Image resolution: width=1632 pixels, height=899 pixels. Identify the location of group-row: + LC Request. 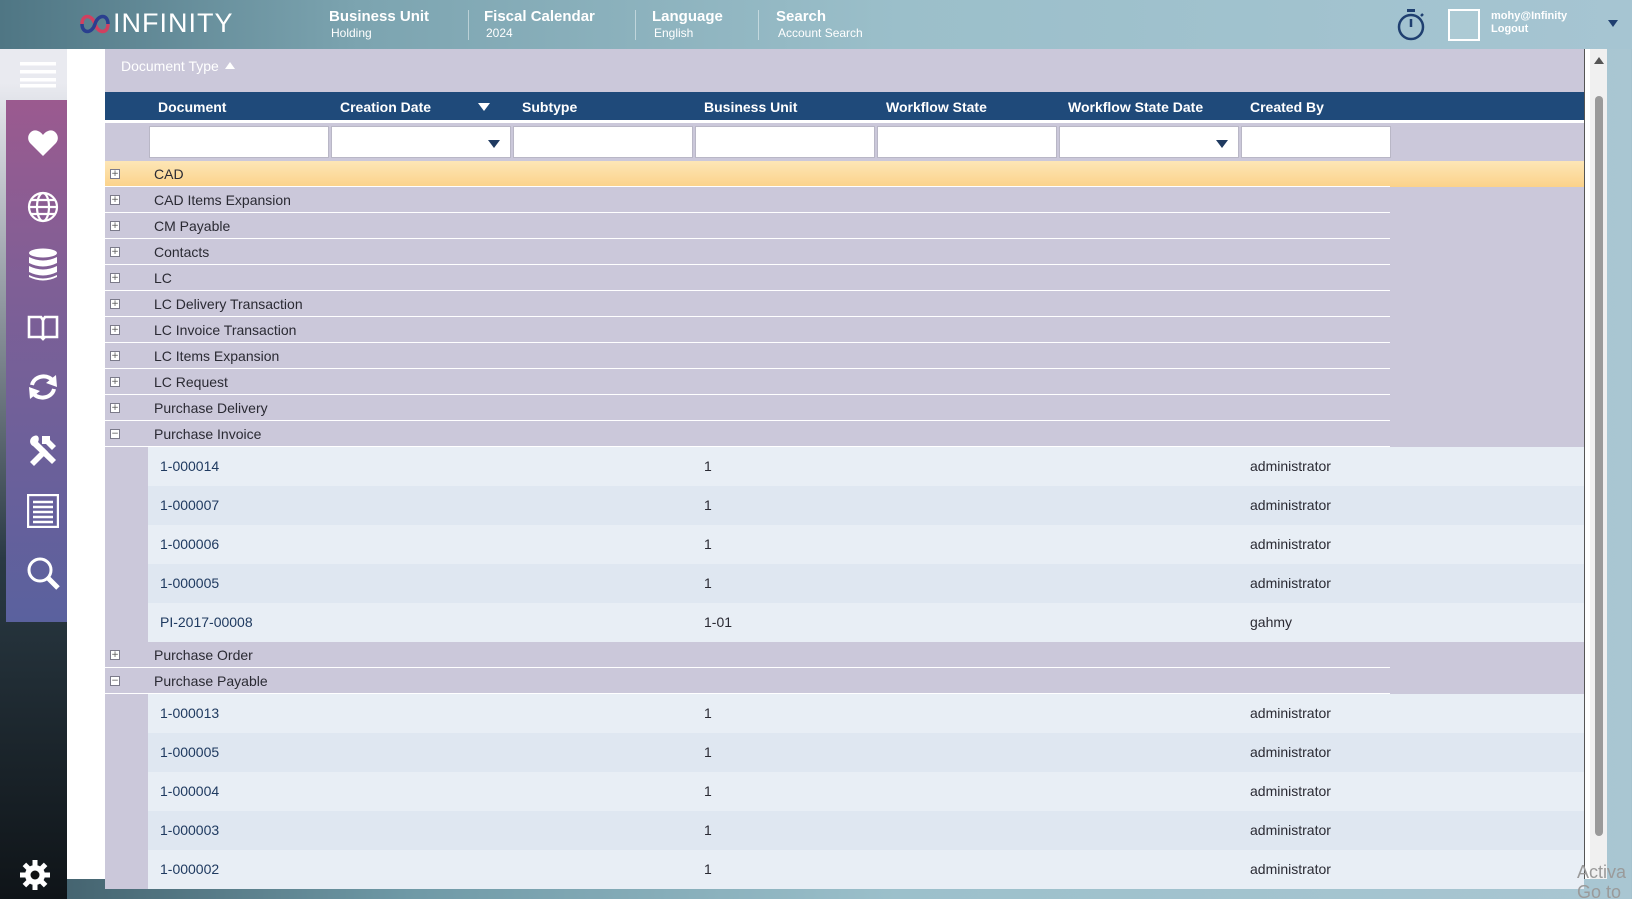
(844, 382).